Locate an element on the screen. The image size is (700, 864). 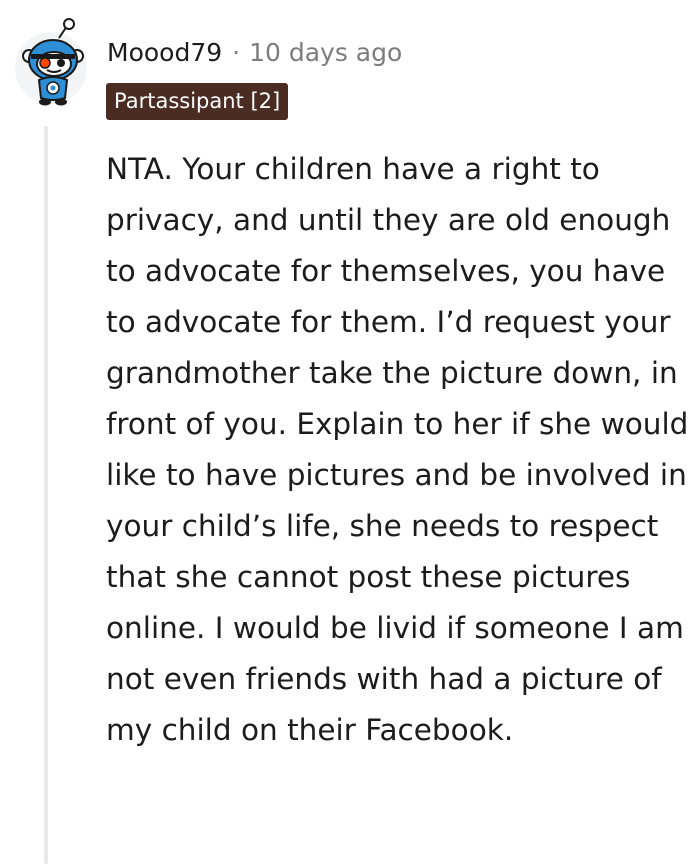
username-link: Moood79 is located at coordinates (164, 52).